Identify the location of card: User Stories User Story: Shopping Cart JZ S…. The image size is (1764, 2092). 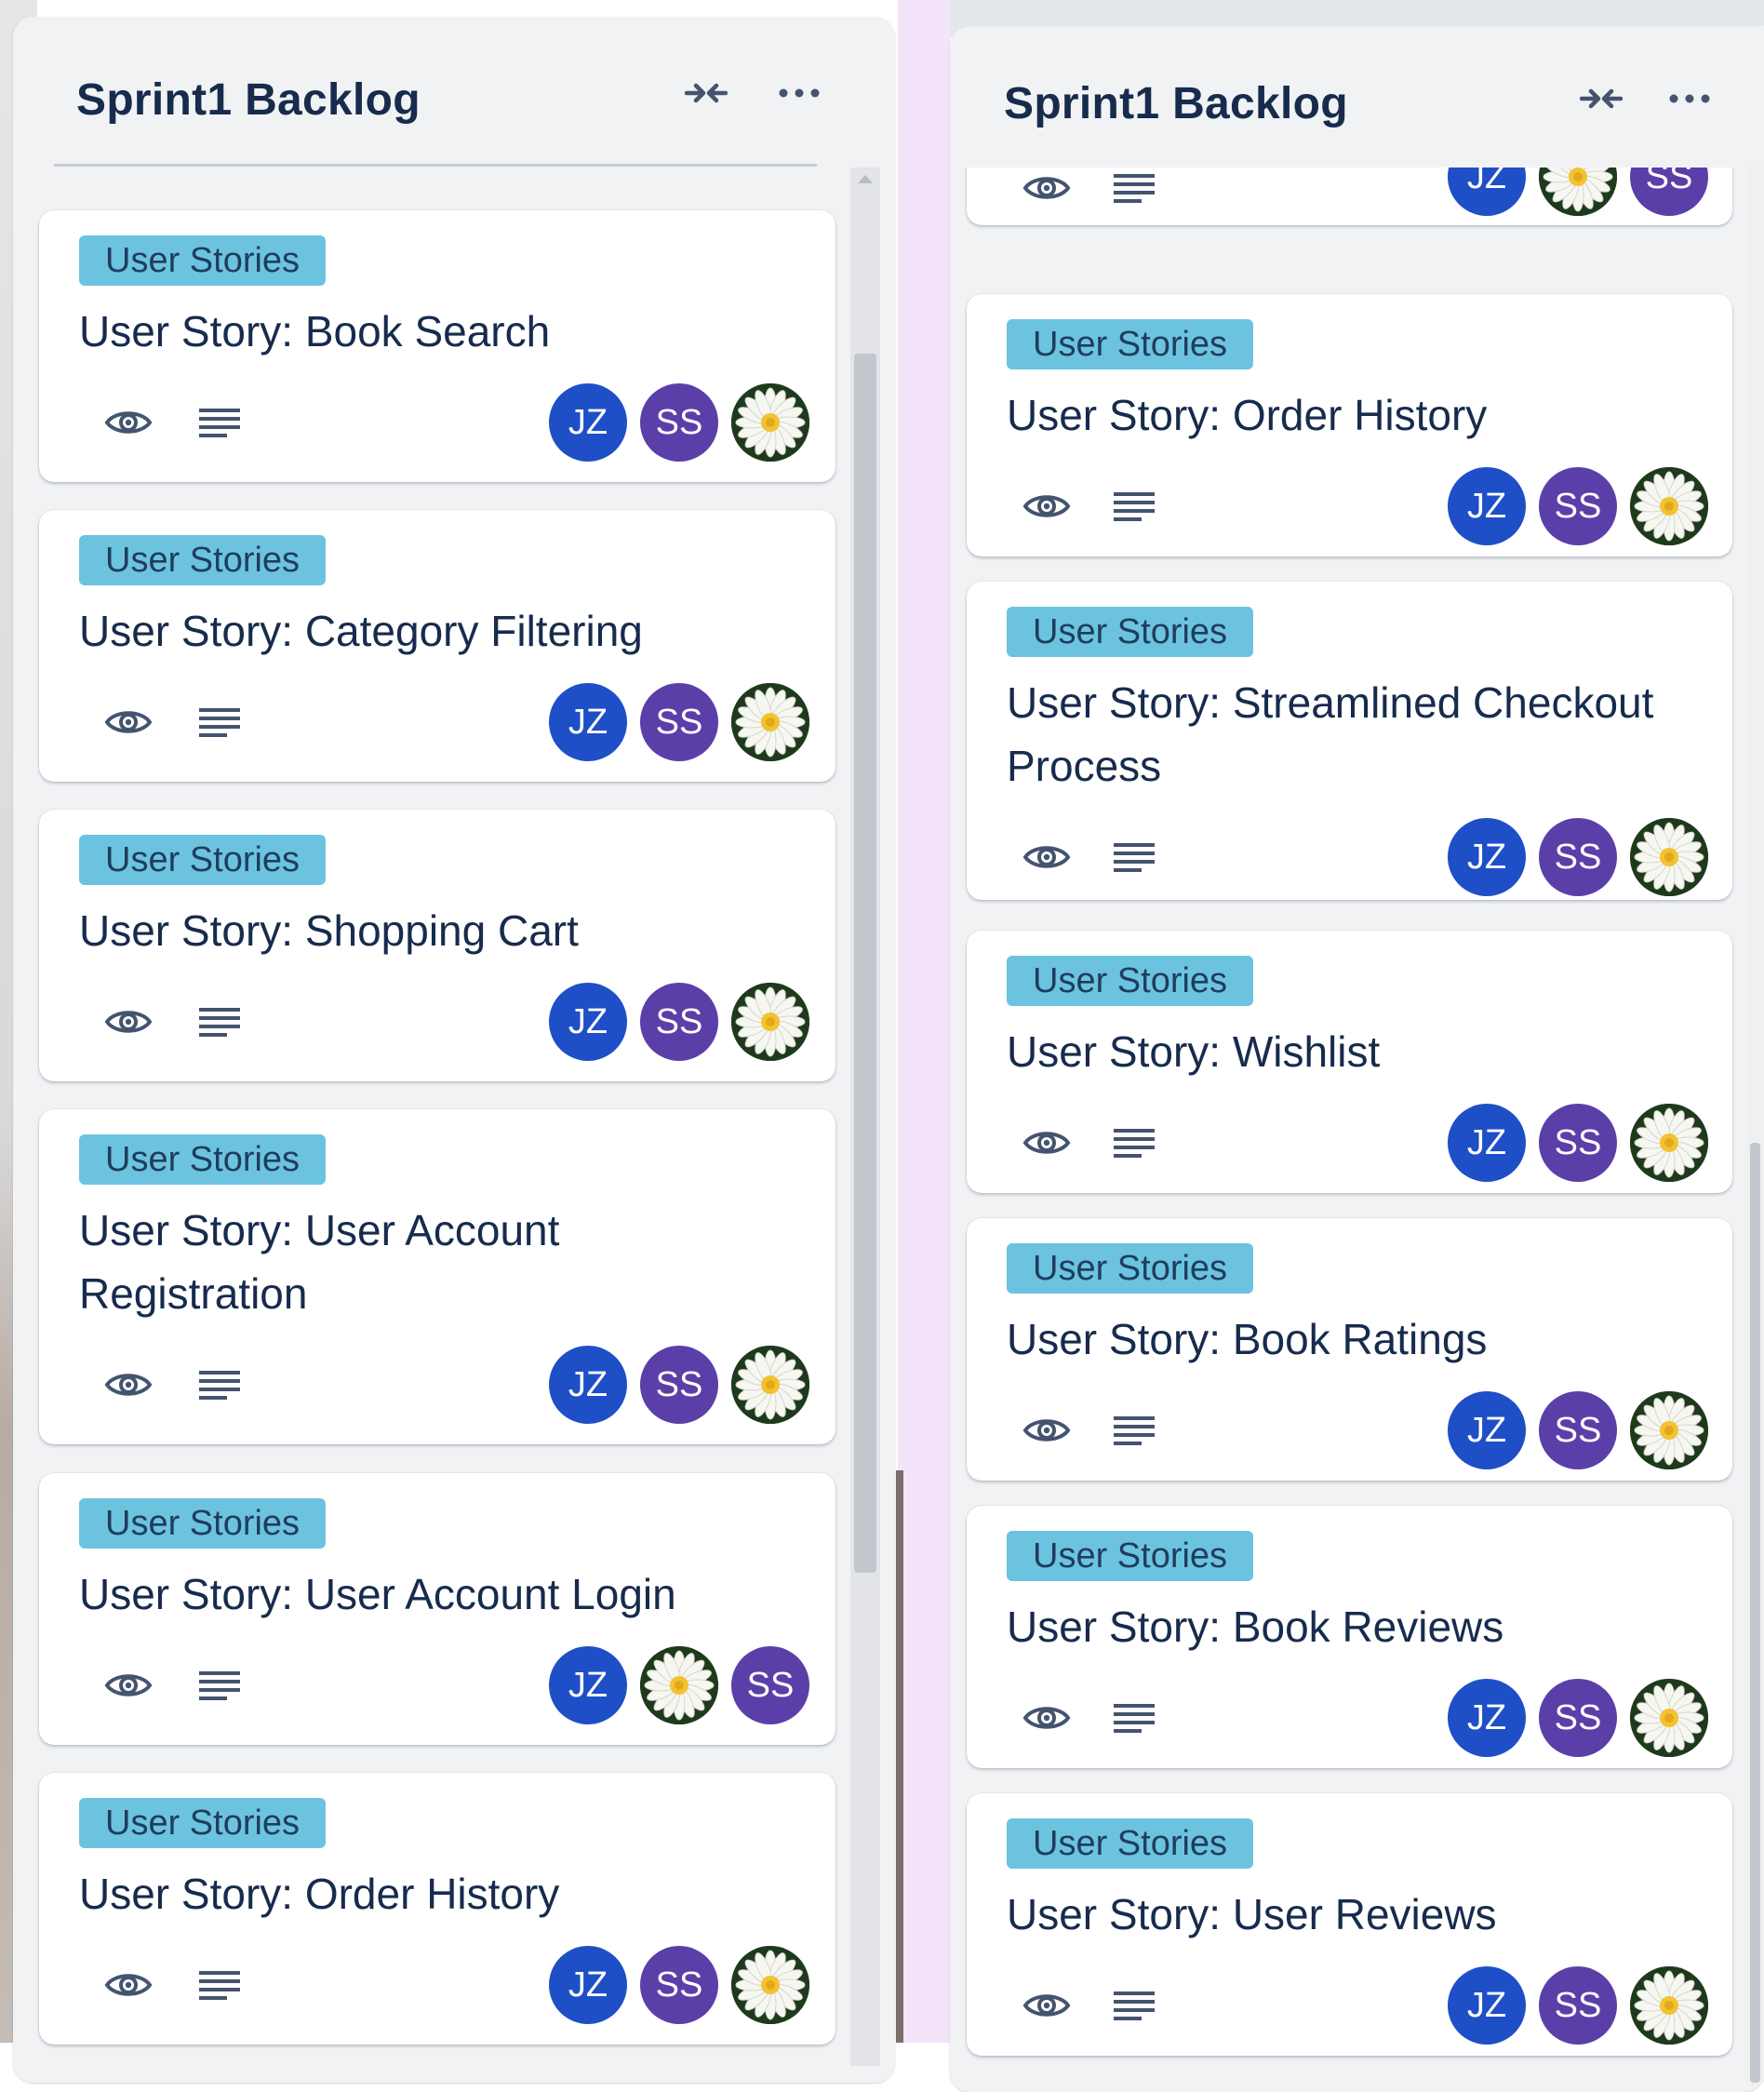
(437, 945).